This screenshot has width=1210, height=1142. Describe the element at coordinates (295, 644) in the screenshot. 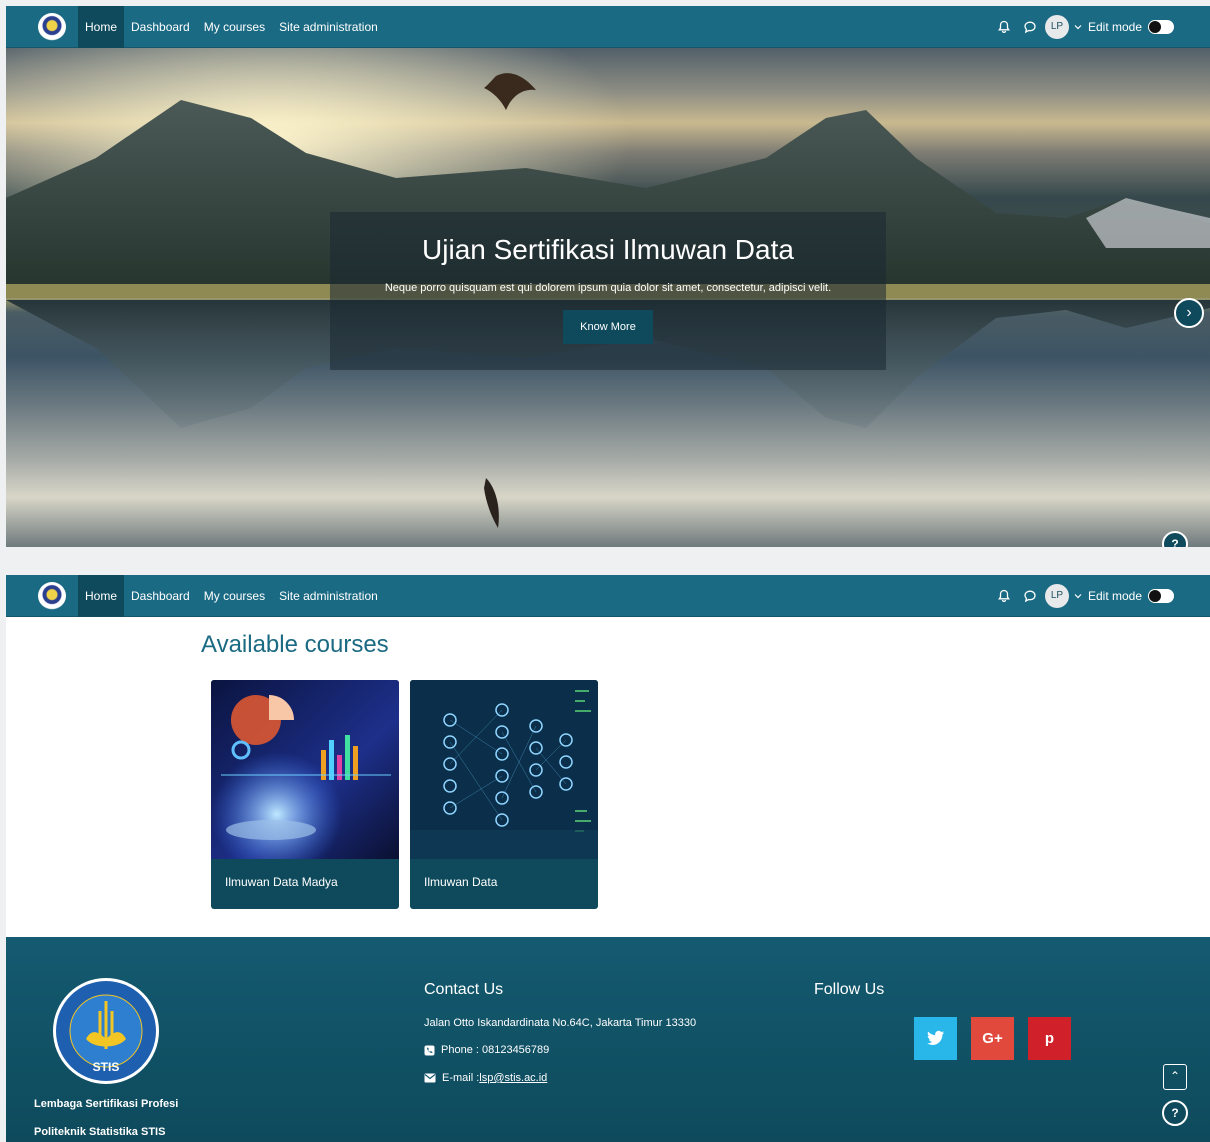

I see `page-title: Available courses` at that location.